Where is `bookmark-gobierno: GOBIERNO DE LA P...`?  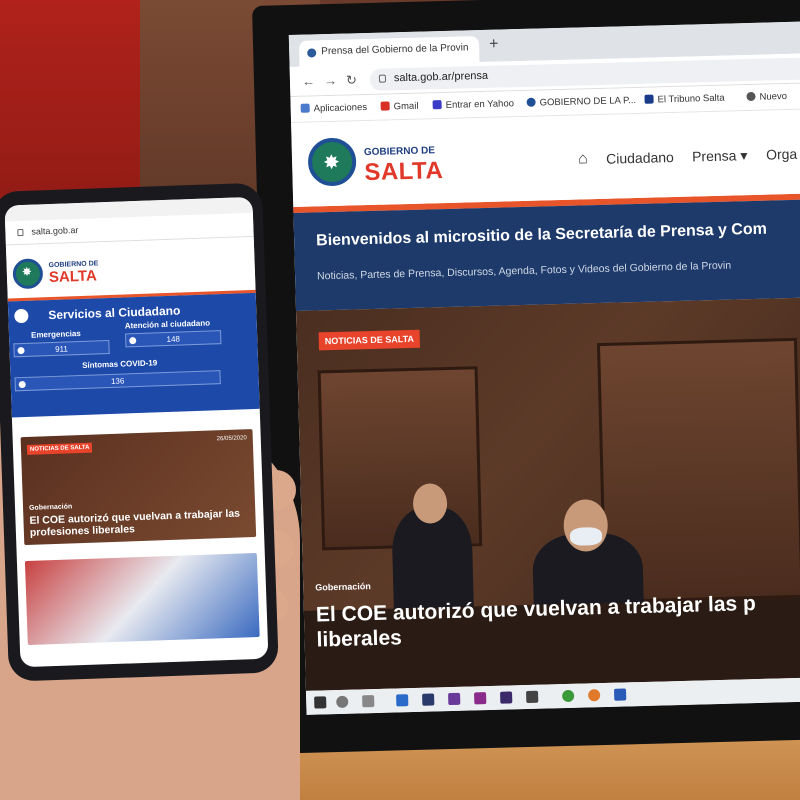 bookmark-gobierno: GOBIERNO DE LA P... is located at coordinates (581, 102).